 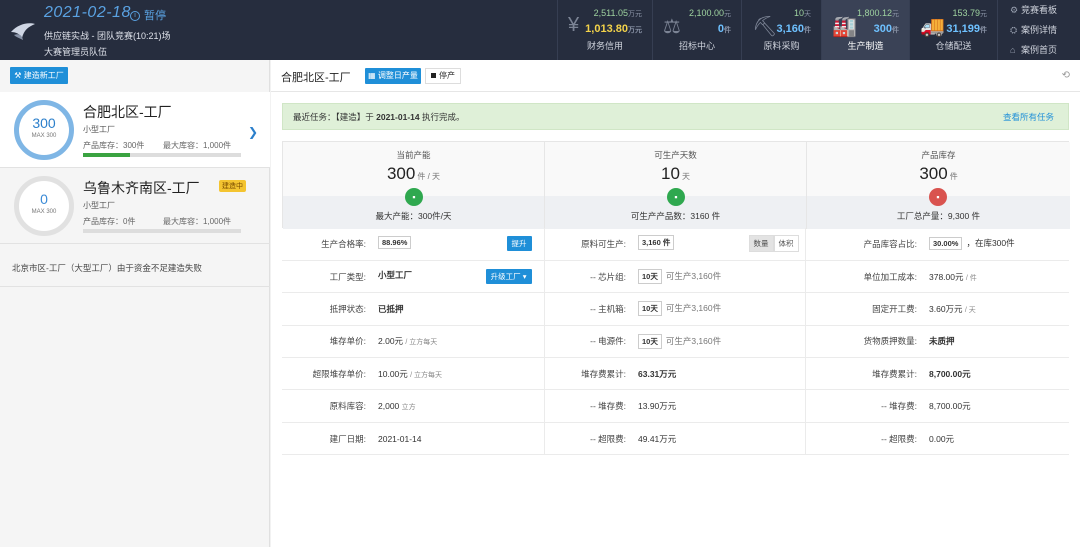 I want to click on stat-bottom-number: 31,199, so click(x=963, y=29).